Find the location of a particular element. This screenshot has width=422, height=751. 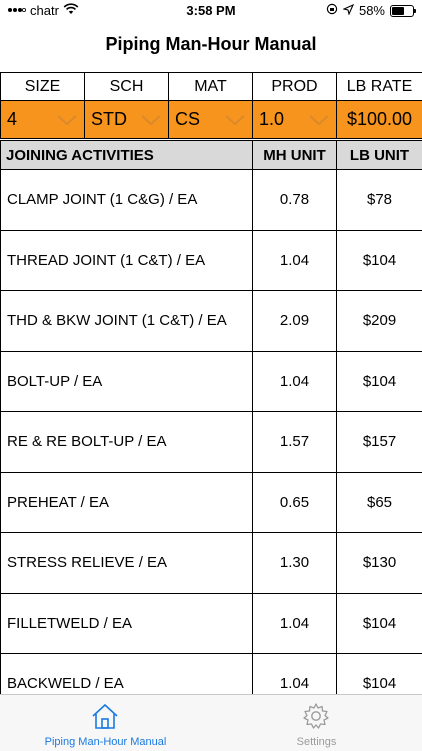

prod-header: PROD is located at coordinates (295, 87).